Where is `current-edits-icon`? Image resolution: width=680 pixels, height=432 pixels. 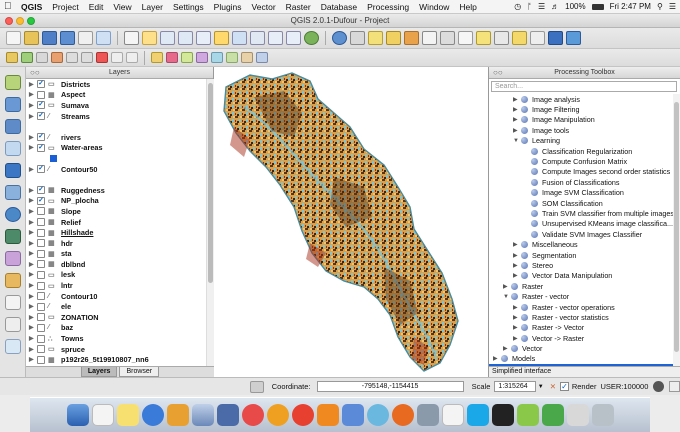
current-edits-icon is located at coordinates (12, 57).